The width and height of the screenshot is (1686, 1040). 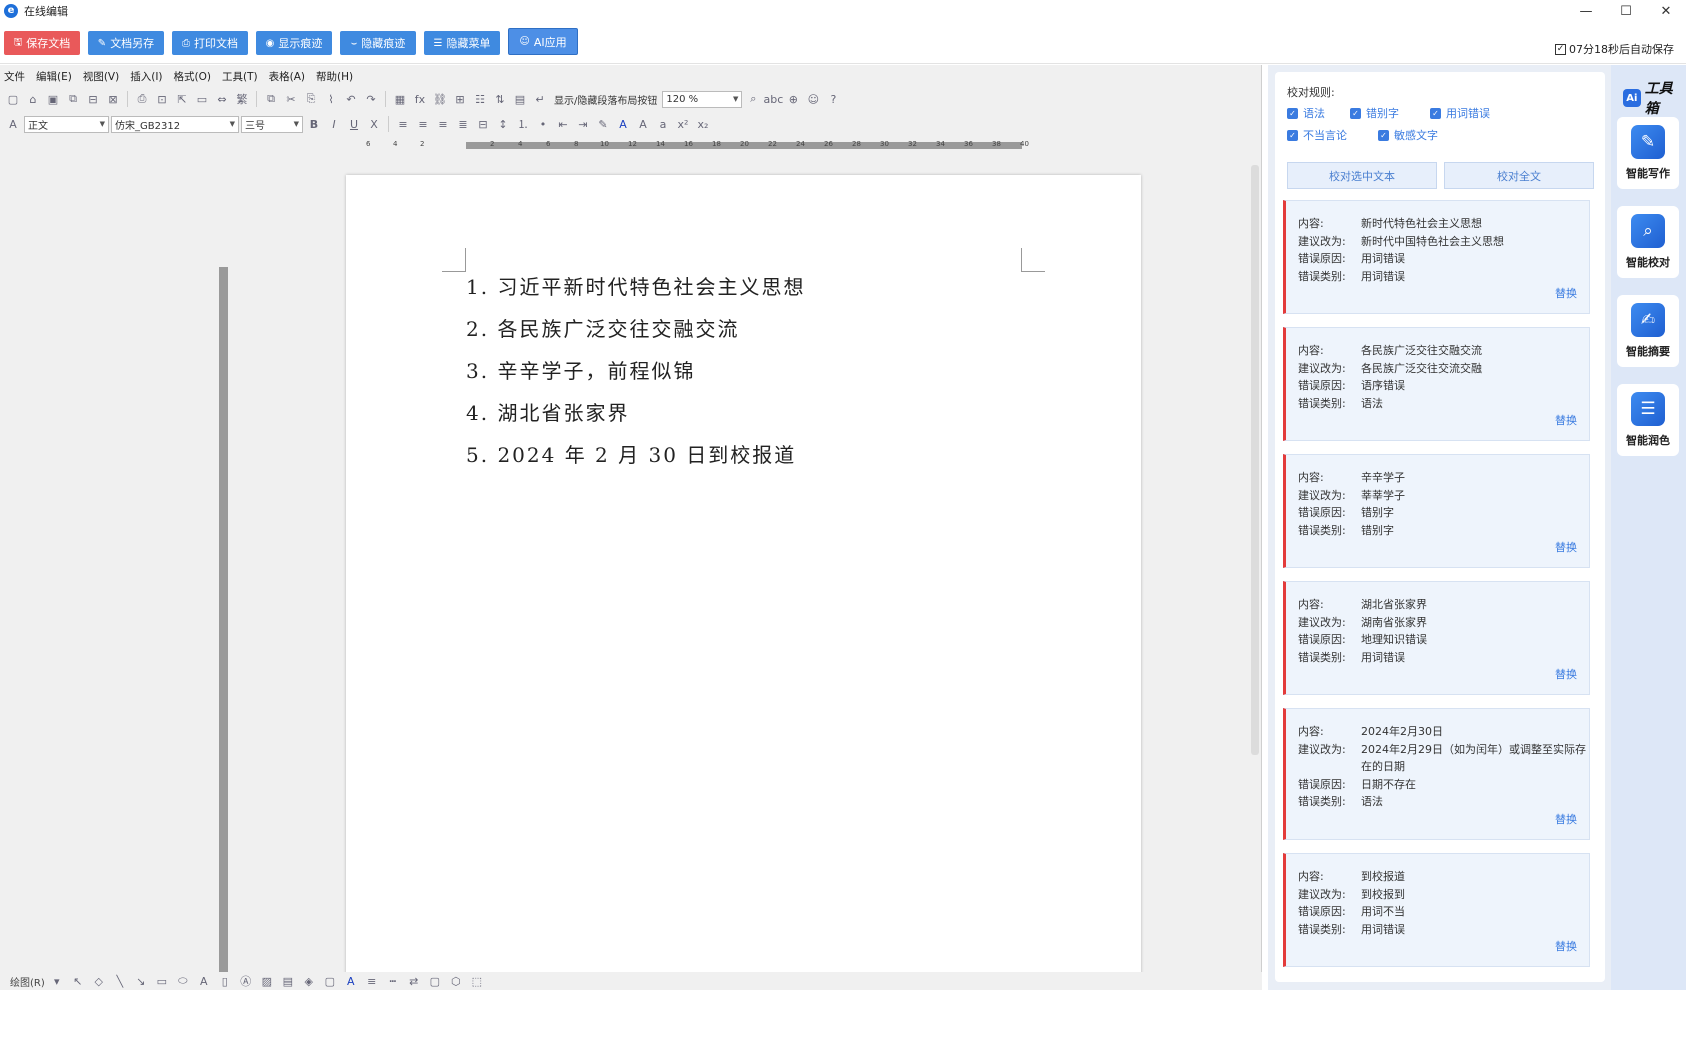 What do you see at coordinates (141, 981) in the screenshot?
I see `arrow-icon: ↘` at bounding box center [141, 981].